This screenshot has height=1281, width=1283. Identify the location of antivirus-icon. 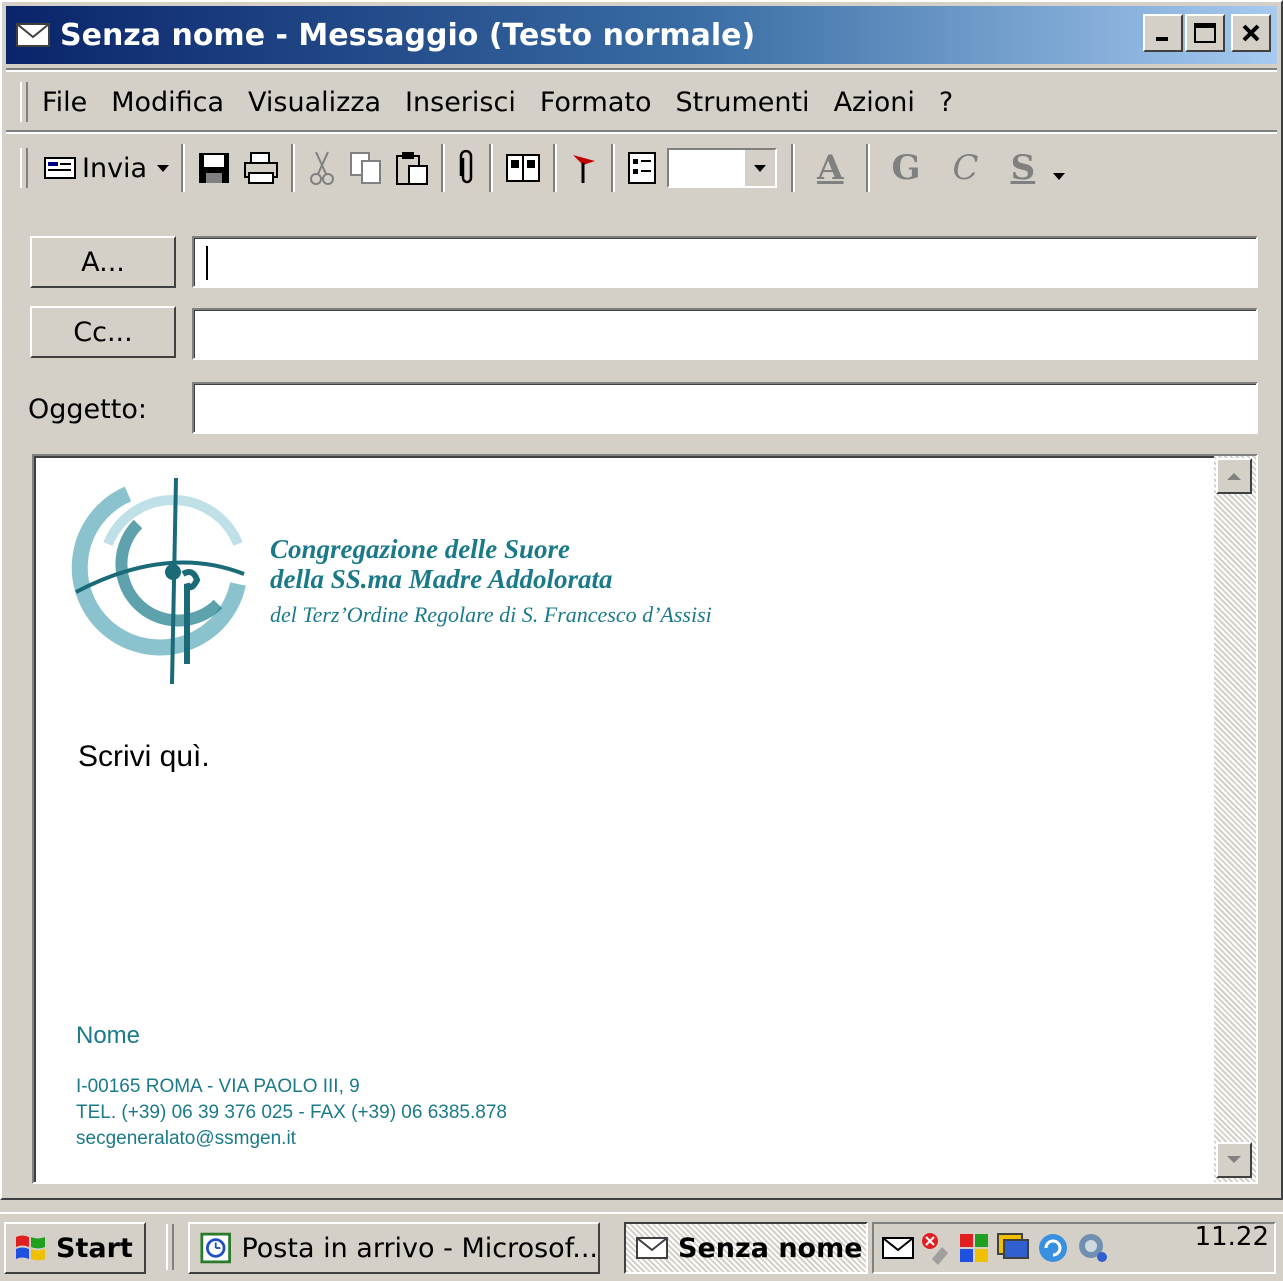
(1093, 1248).